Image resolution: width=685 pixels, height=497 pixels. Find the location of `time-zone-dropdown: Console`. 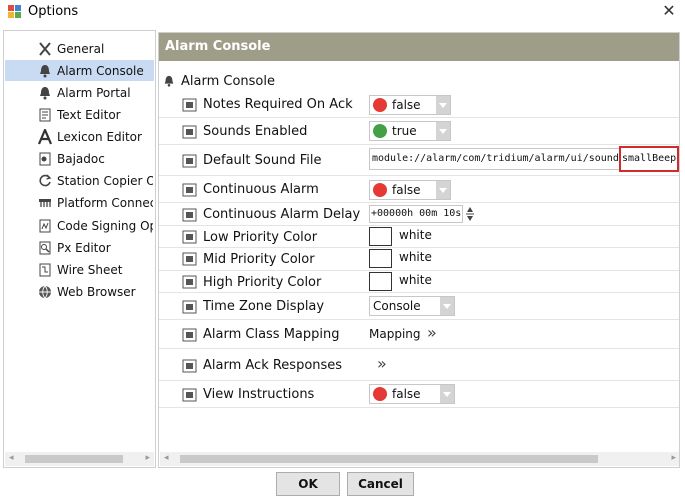

time-zone-dropdown: Console is located at coordinates (412, 306).